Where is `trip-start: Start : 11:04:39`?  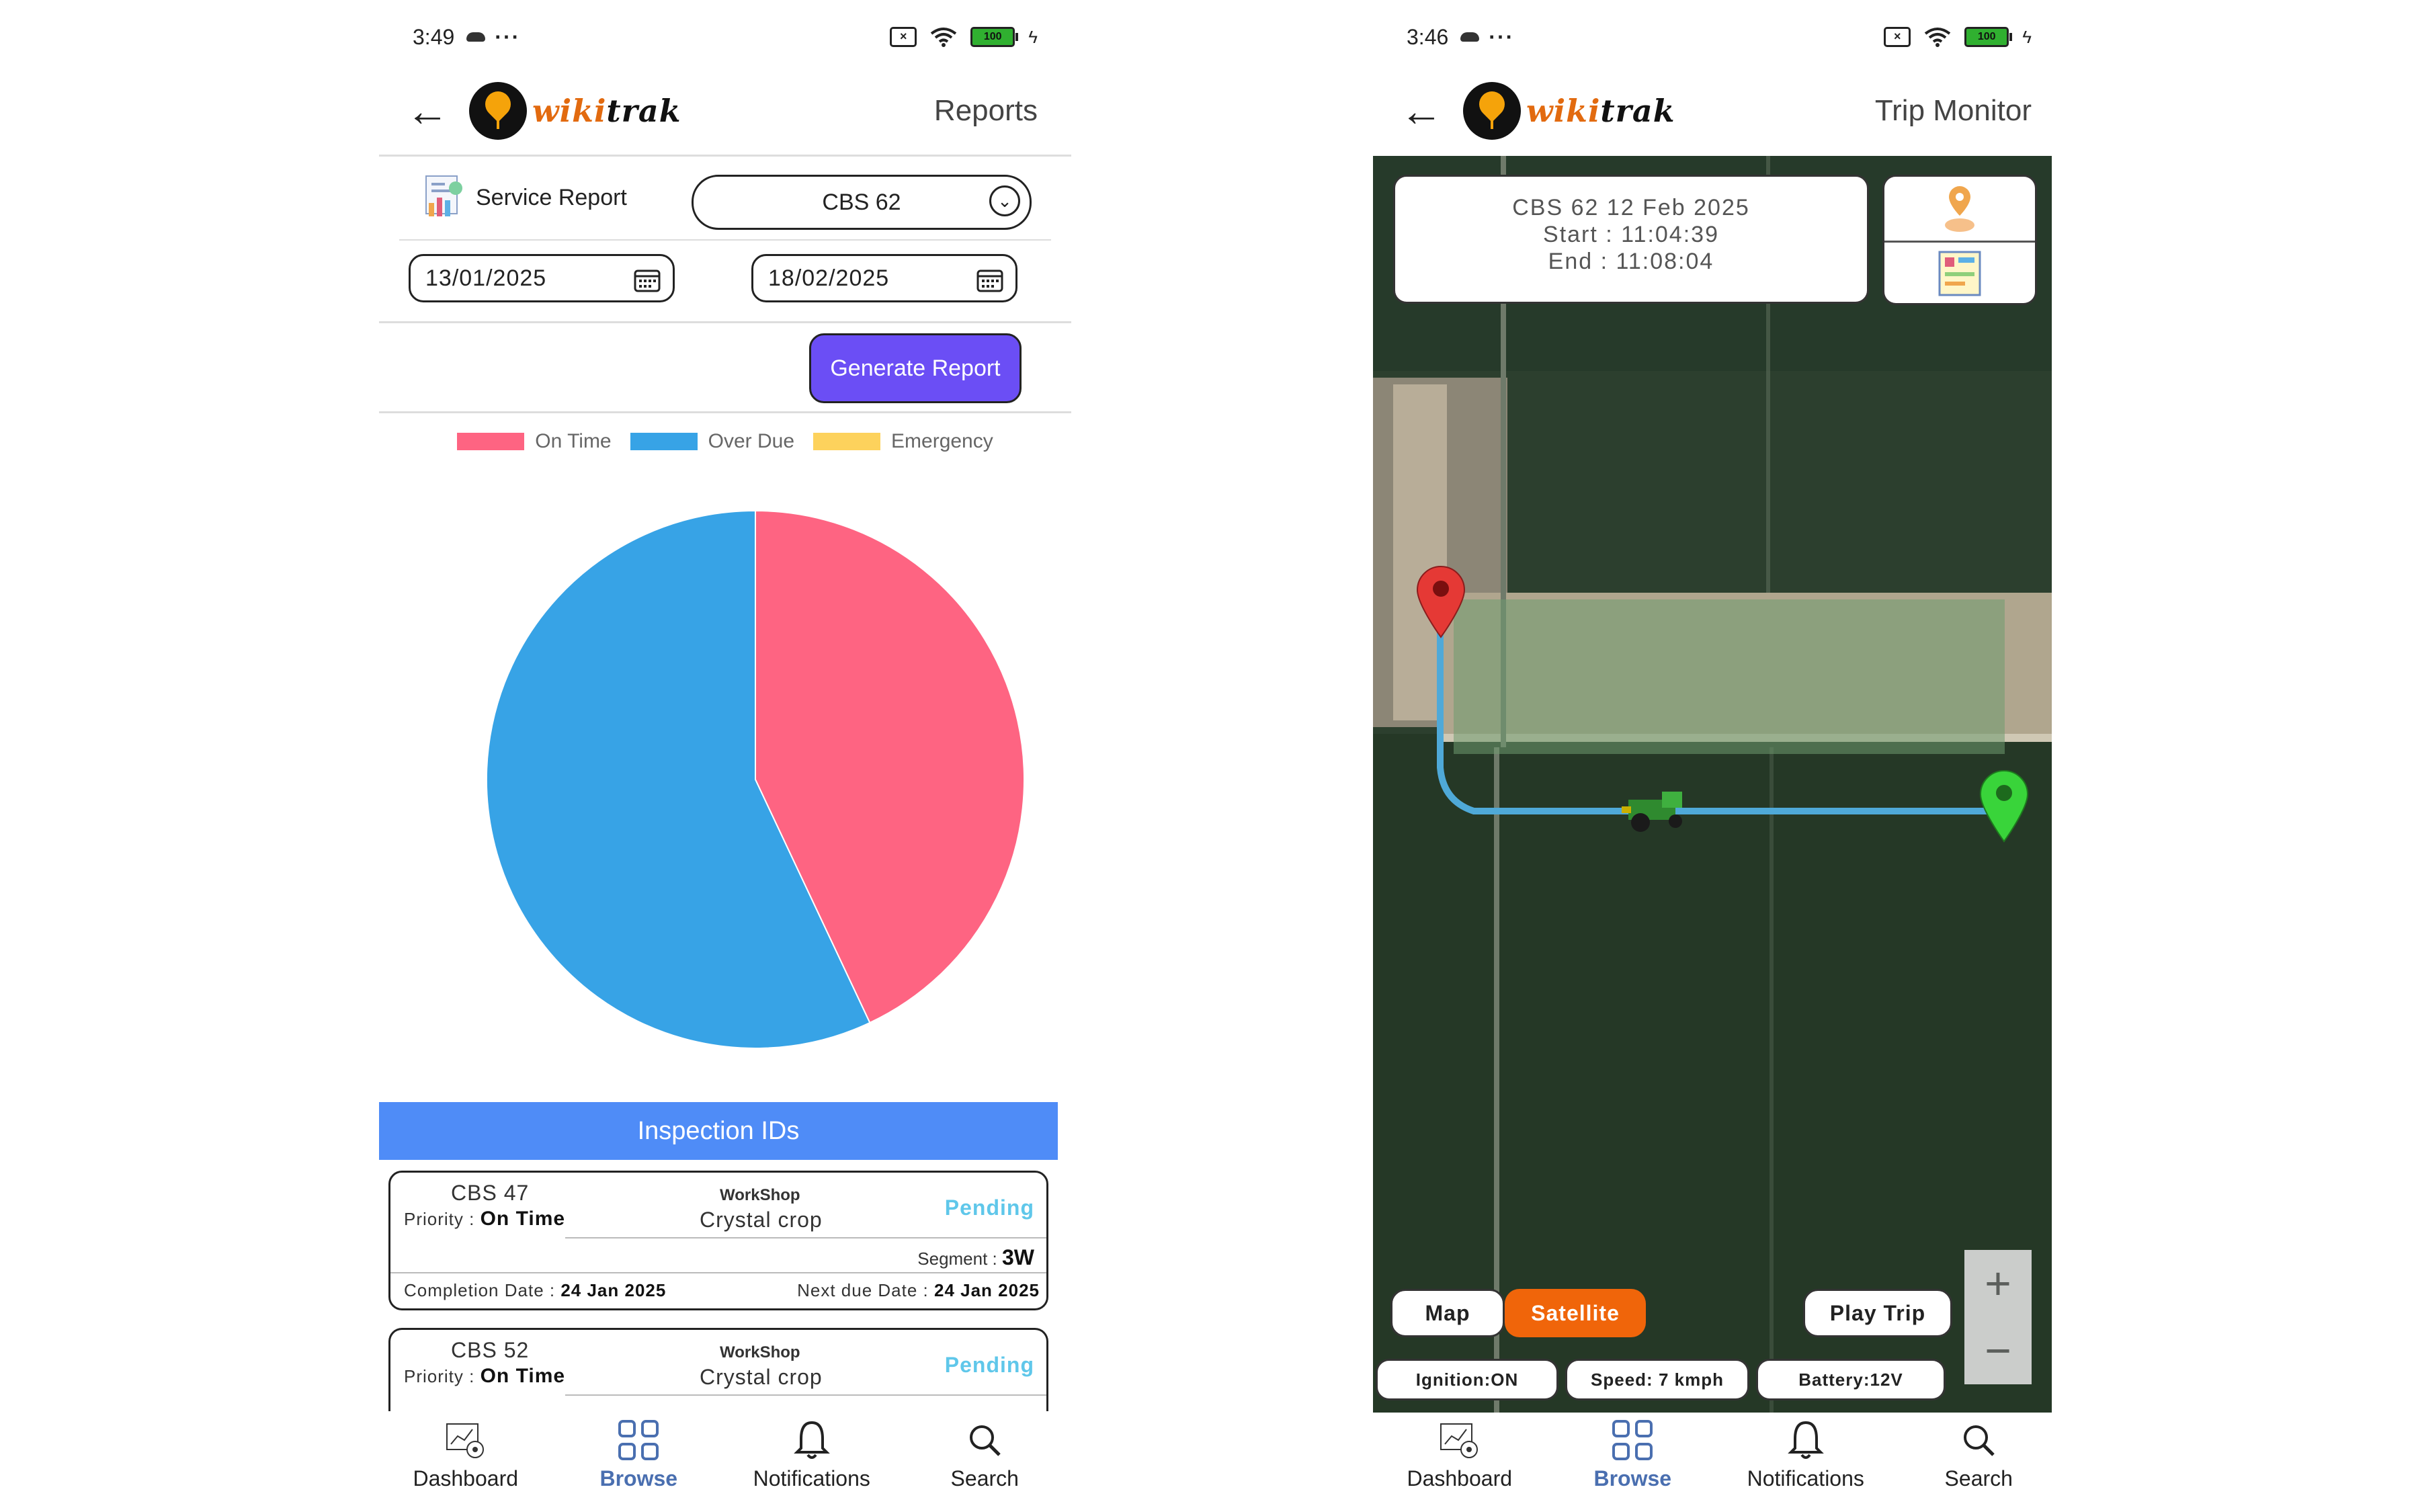
trip-start: Start : 11:04:39 is located at coordinates (1631, 235).